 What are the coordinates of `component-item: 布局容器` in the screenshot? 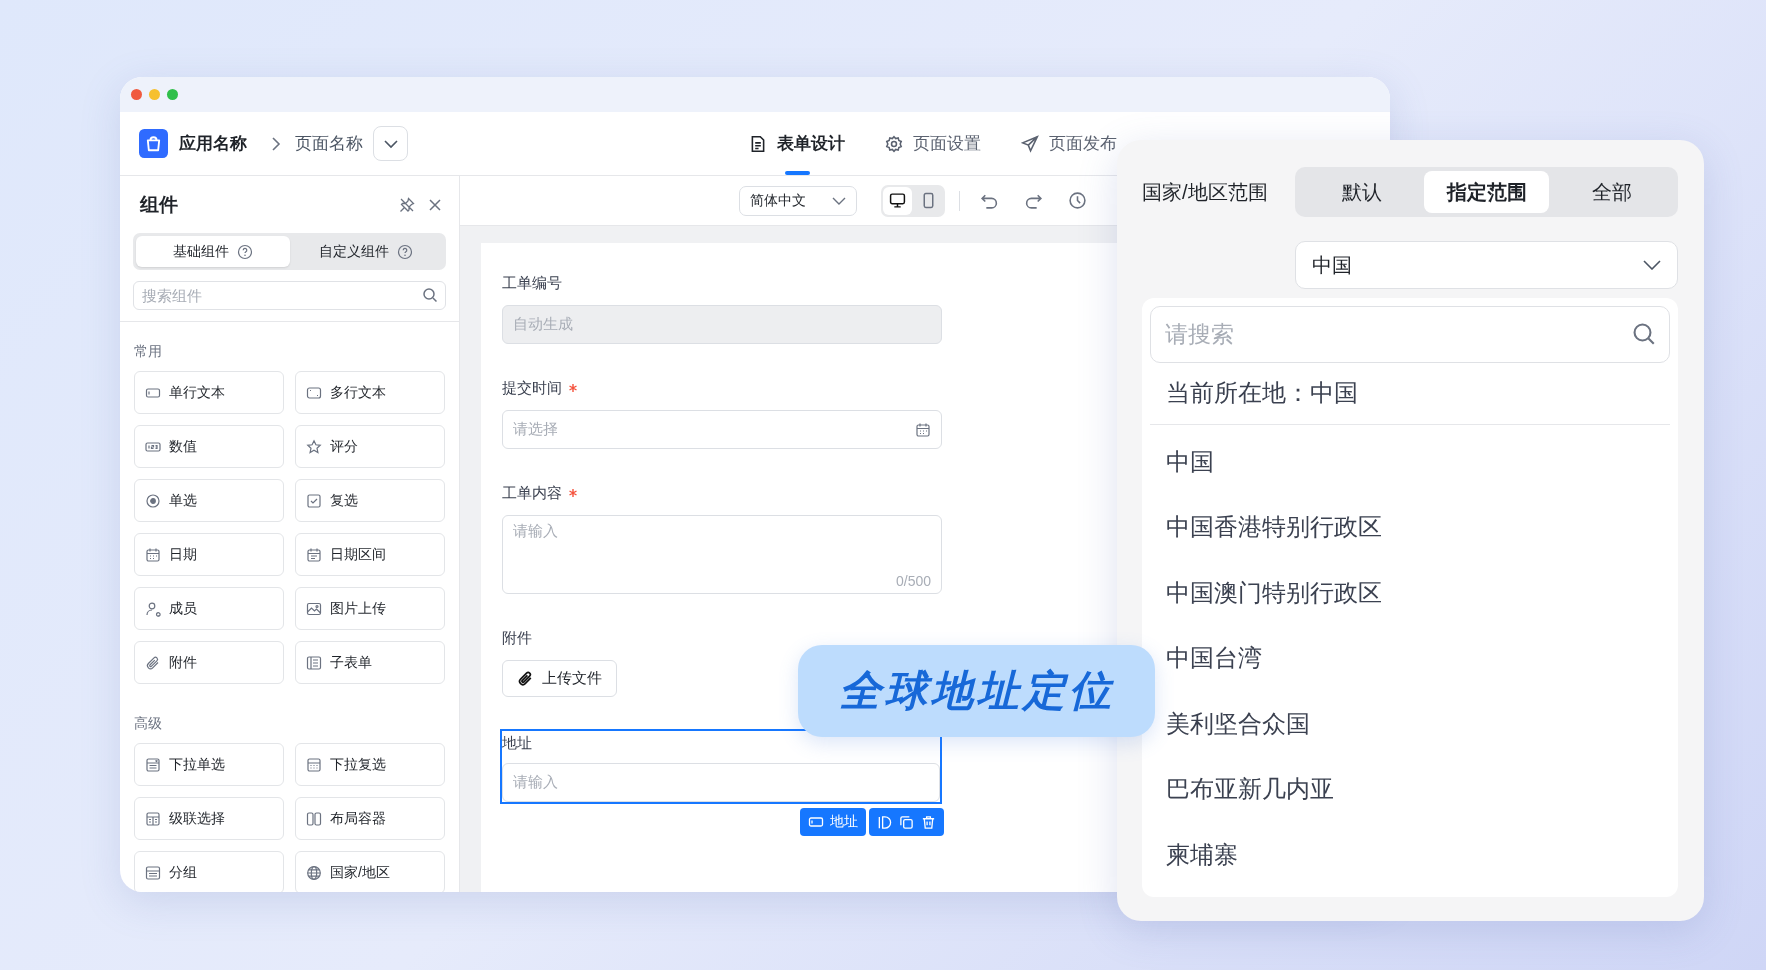 It's located at (370, 818).